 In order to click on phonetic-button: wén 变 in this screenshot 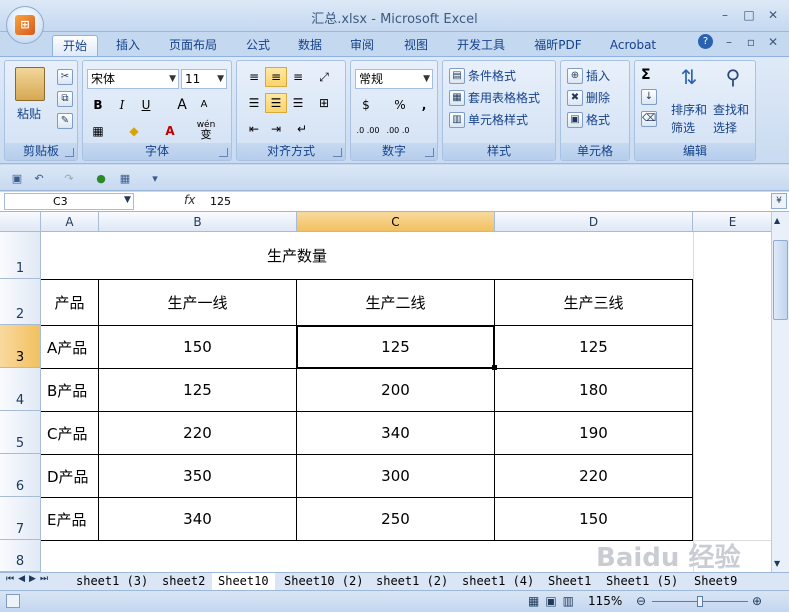, I will do `click(206, 129)`.